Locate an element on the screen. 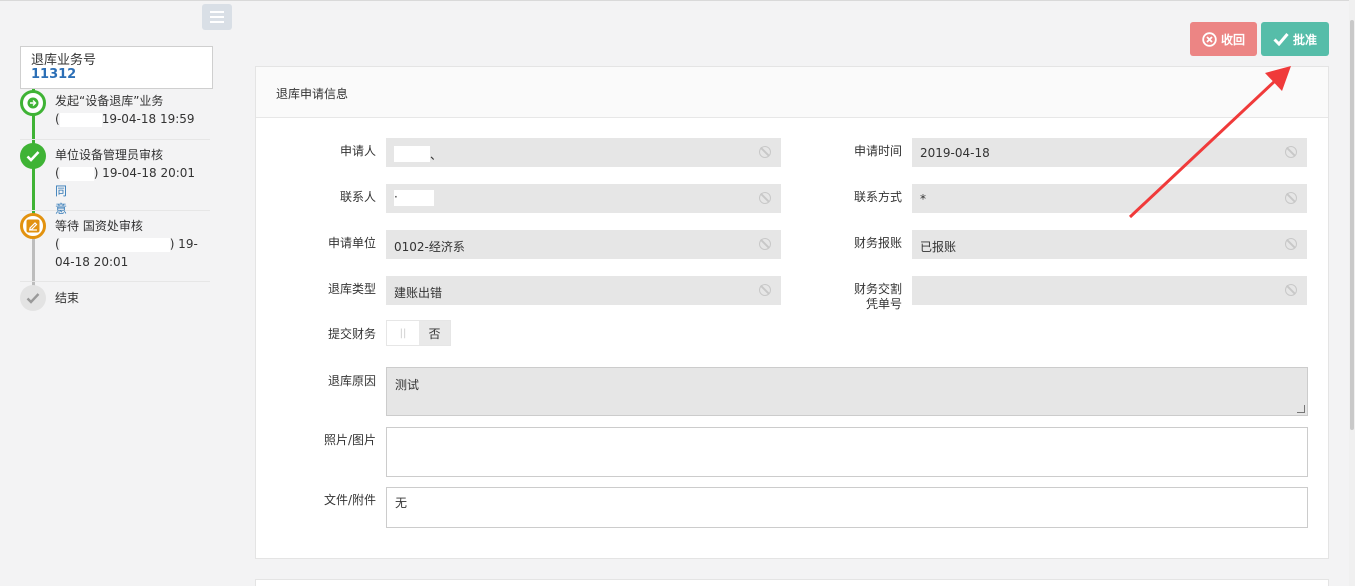 This screenshot has width=1355, height=586. edit-icon is located at coordinates (33, 226).